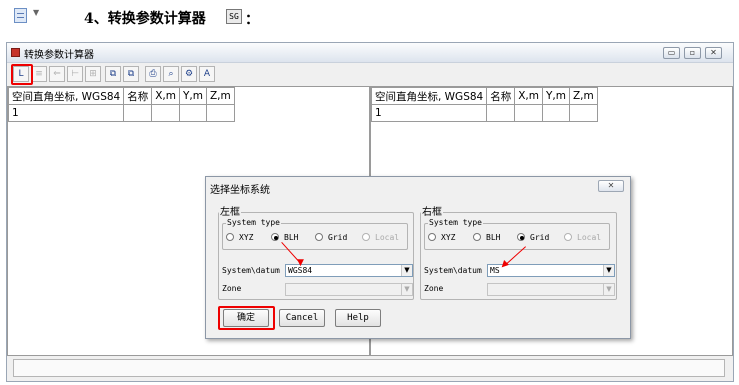 The image size is (739, 385). Describe the element at coordinates (15, 52) in the screenshot. I see `app-icon` at that location.